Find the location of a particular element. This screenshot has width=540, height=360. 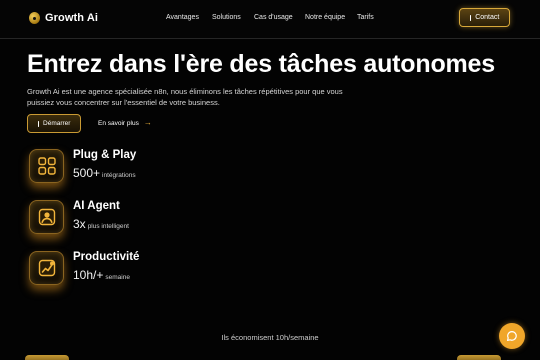

growth-chart-icon is located at coordinates (46, 268).